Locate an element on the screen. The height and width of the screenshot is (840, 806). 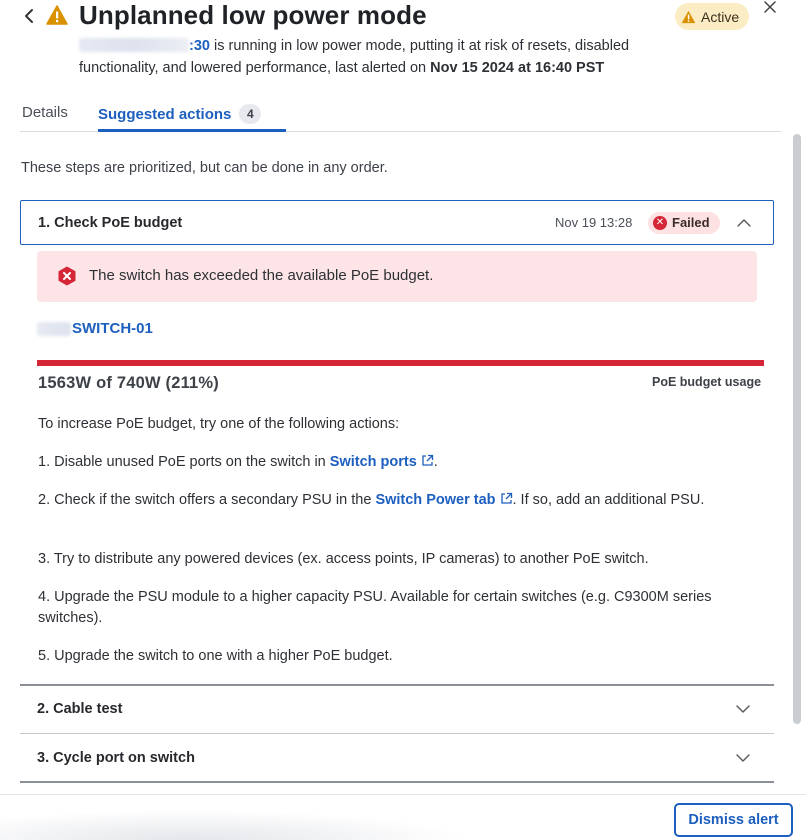
failed-badge: ✕ Failed is located at coordinates (684, 222).